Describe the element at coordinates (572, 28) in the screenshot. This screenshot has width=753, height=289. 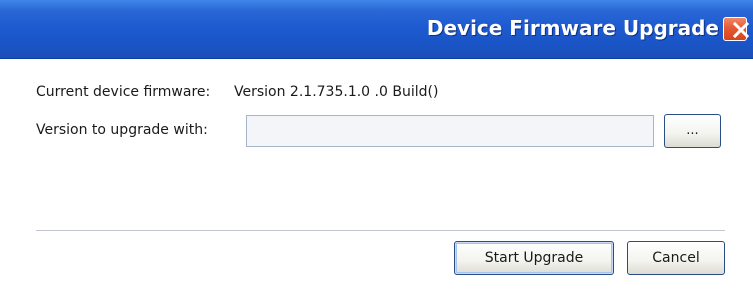
I see `window-title: Device Firmware Upgrade` at that location.